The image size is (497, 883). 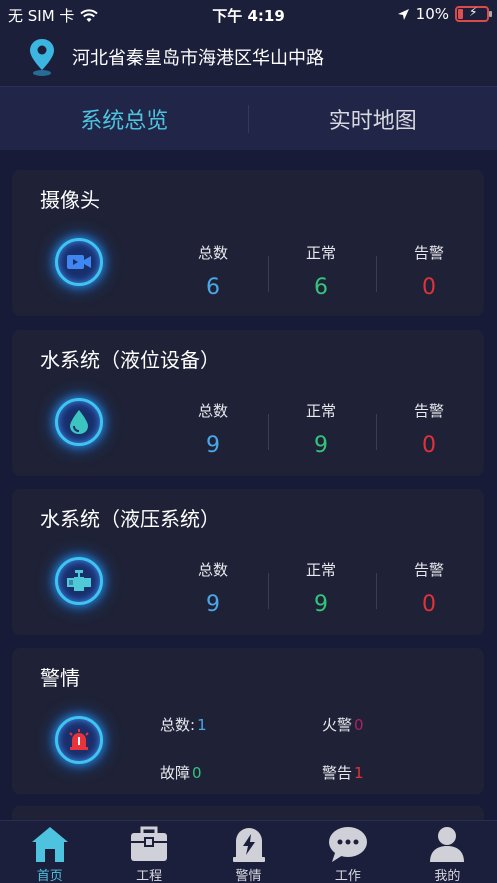 What do you see at coordinates (175, 773) in the screenshot?
I see `alarm-fault-label: 故障` at bounding box center [175, 773].